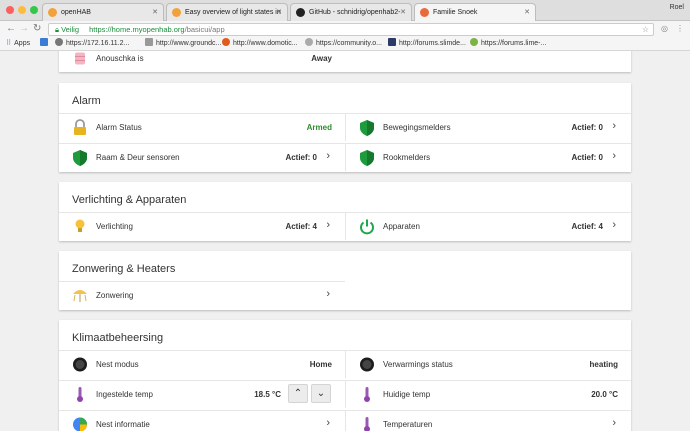 Image resolution: width=690 pixels, height=431 pixels. Describe the element at coordinates (202, 364) in the screenshot. I see `nest-modus-row: Nest modus Home` at that location.